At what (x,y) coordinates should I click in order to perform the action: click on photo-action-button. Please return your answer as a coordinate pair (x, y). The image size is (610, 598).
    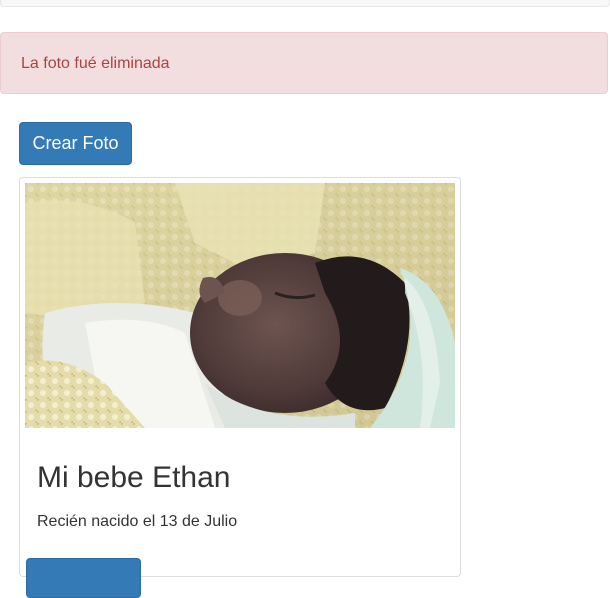
    Looking at the image, I should click on (83, 578).